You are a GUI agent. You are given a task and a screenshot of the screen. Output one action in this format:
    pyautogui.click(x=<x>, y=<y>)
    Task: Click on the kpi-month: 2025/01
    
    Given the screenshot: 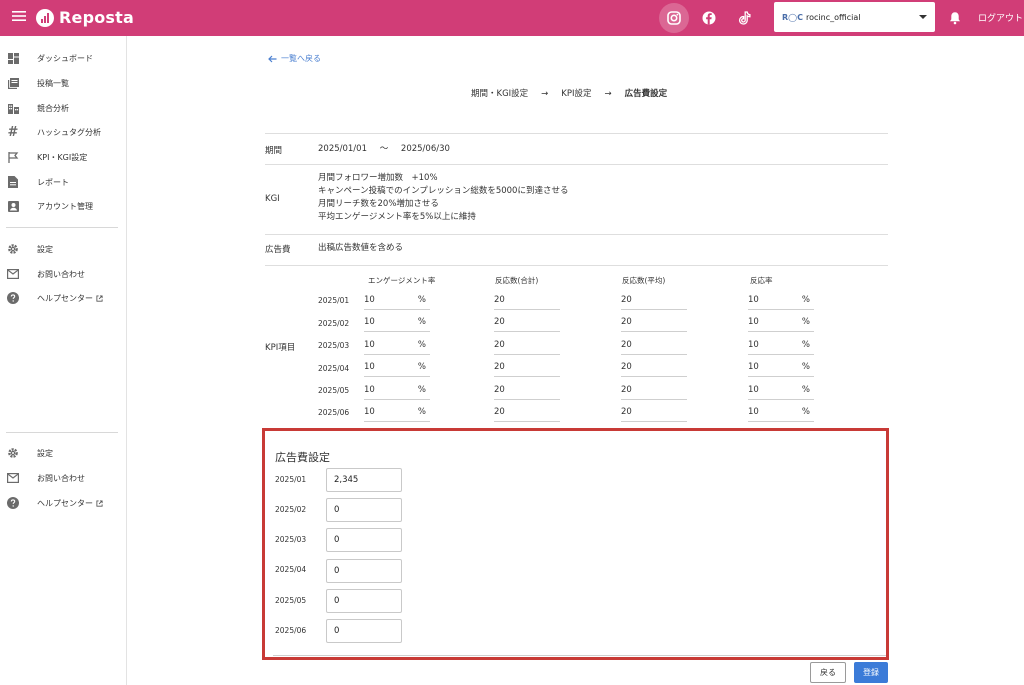 What is the action you would take?
    pyautogui.click(x=334, y=300)
    